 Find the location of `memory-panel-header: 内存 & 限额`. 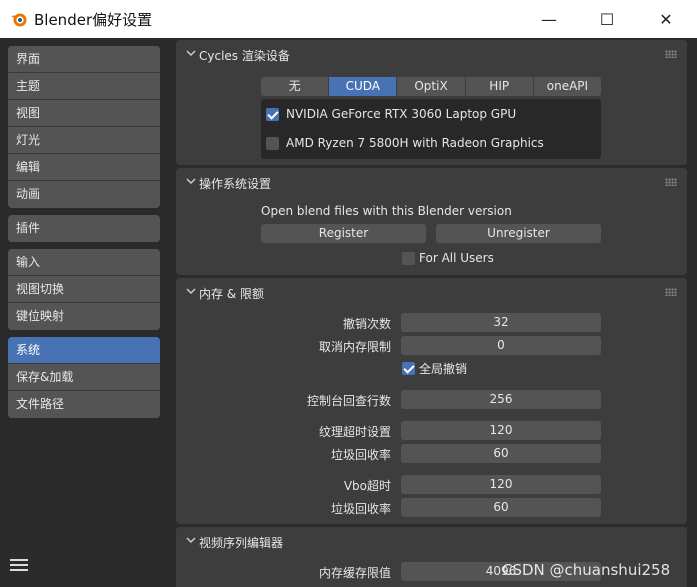

memory-panel-header: 内存 & 限额 is located at coordinates (431, 292).